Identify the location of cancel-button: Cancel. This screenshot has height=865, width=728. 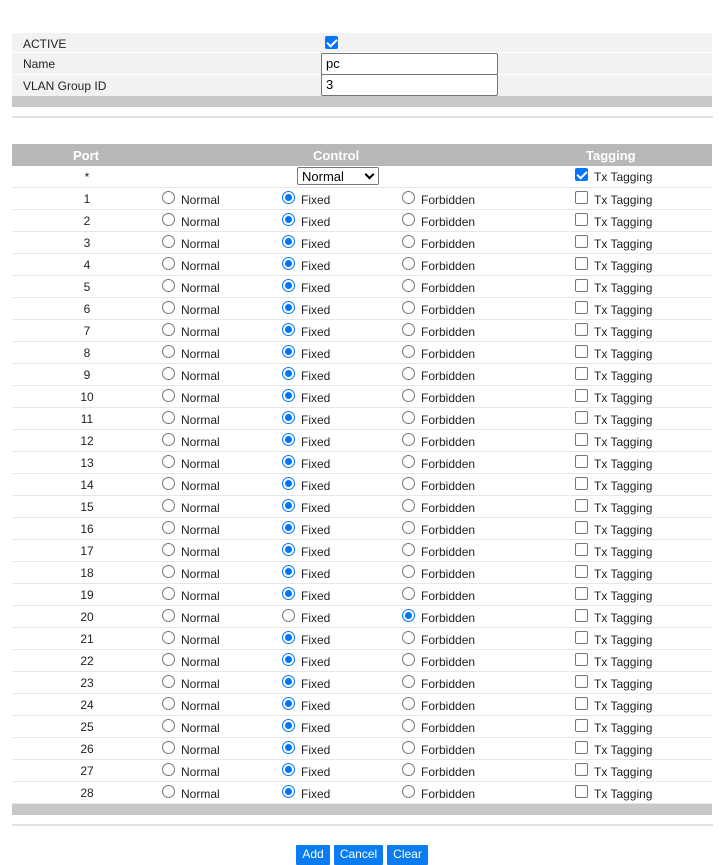
(358, 855).